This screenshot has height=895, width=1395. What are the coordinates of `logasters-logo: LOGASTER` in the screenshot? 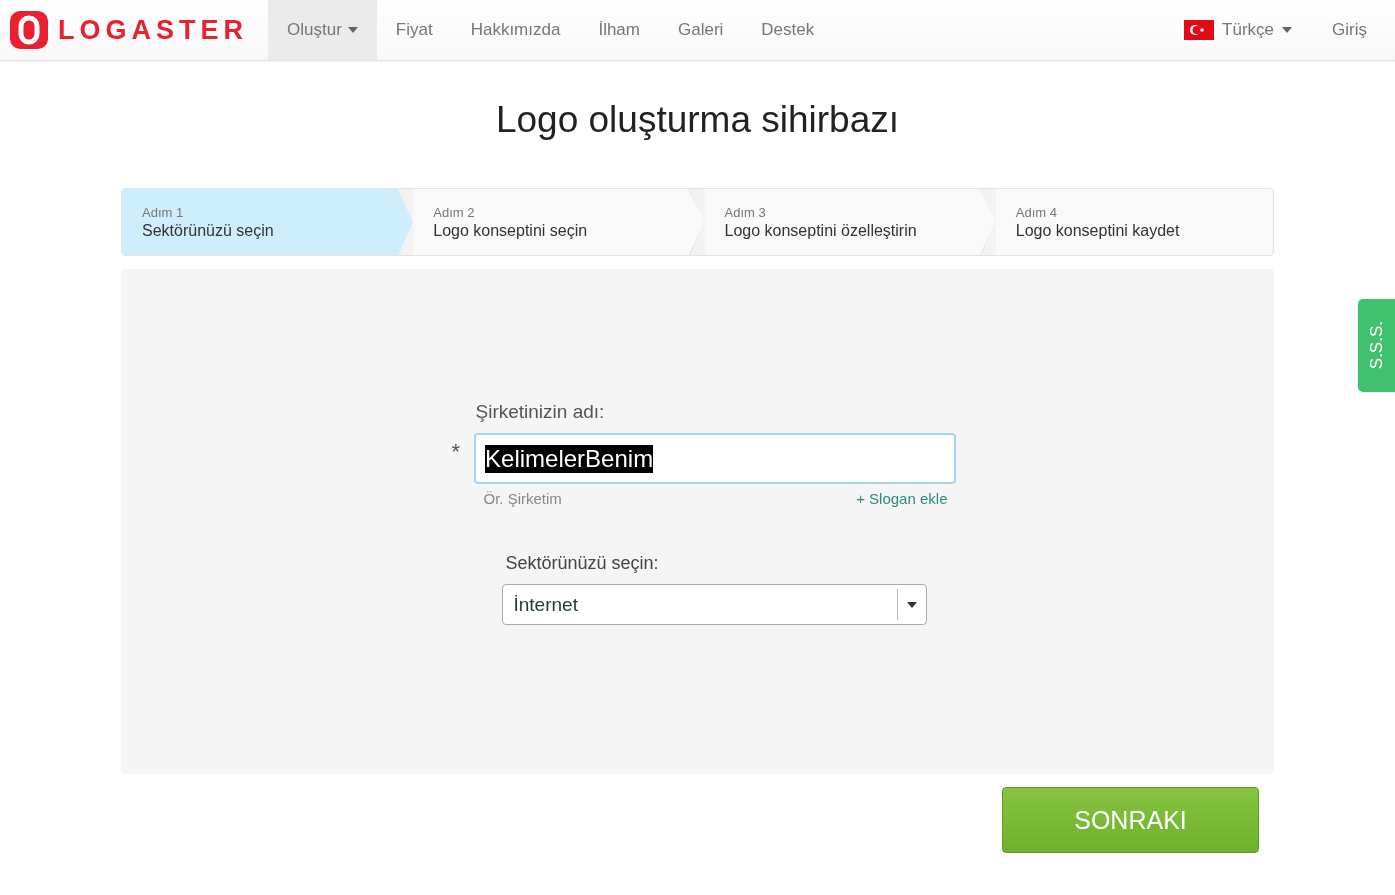 It's located at (134, 30).